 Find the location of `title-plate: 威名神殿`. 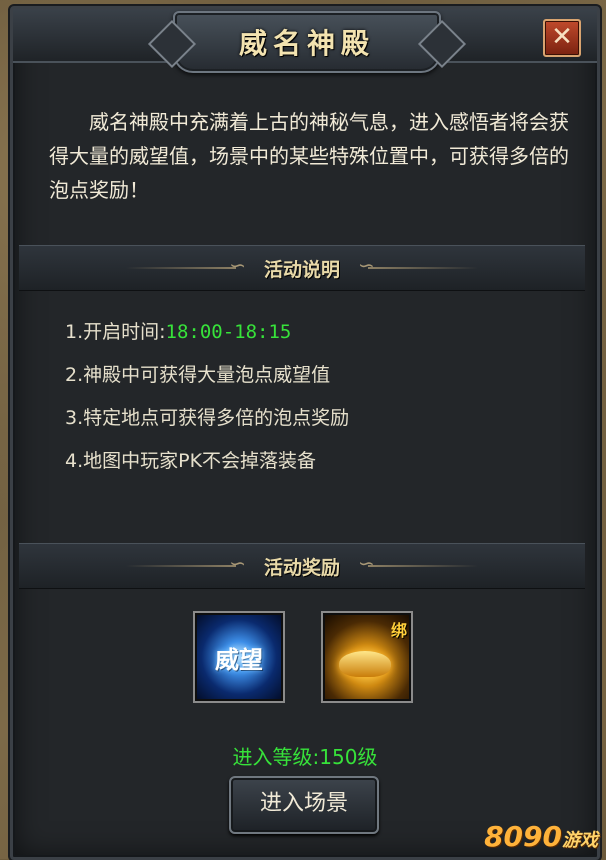

title-plate: 威名神殿 is located at coordinates (307, 42).